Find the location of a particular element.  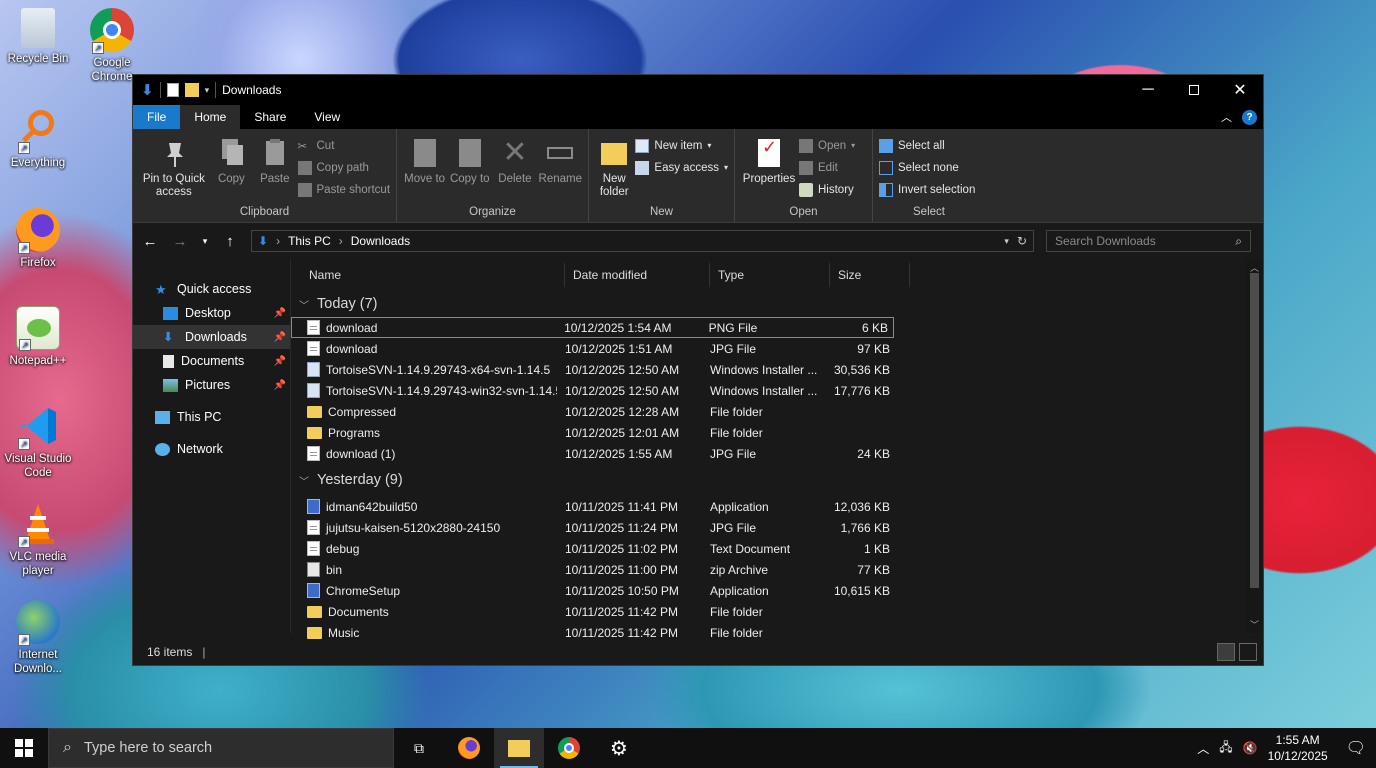

column-type: Type is located at coordinates (770, 274).